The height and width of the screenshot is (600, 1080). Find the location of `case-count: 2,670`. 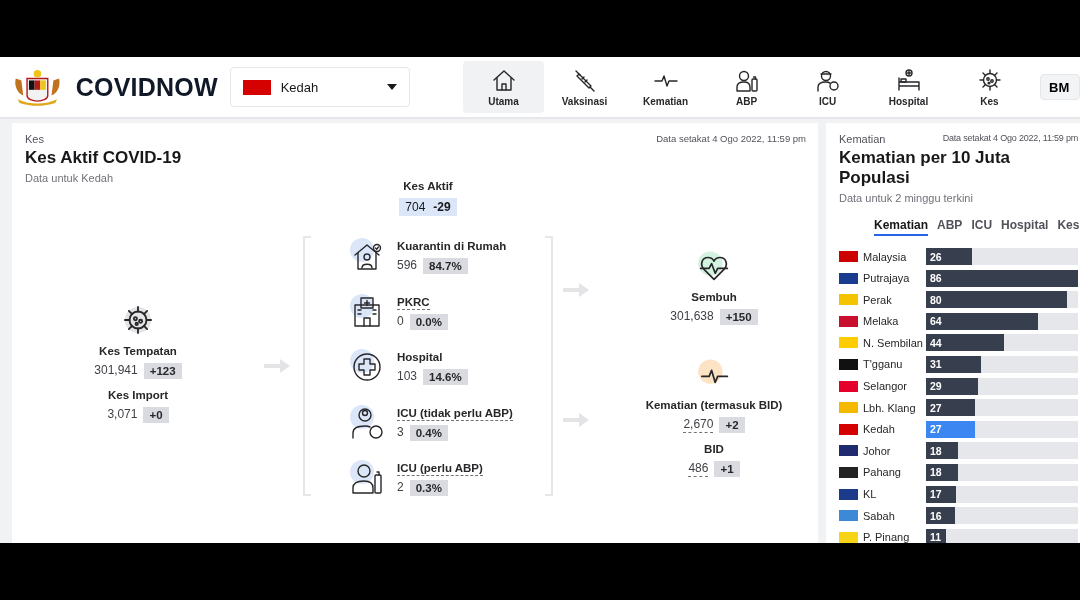

case-count: 2,670 is located at coordinates (698, 425).